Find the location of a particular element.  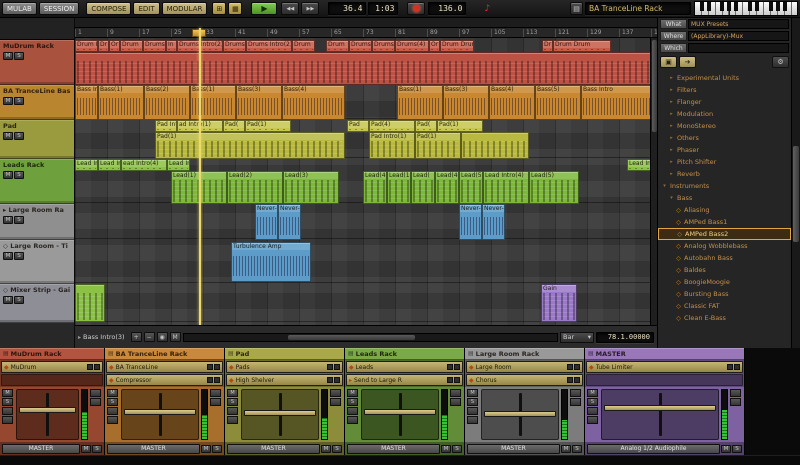

timeline-clip: Lead In is located at coordinates (109, 165).